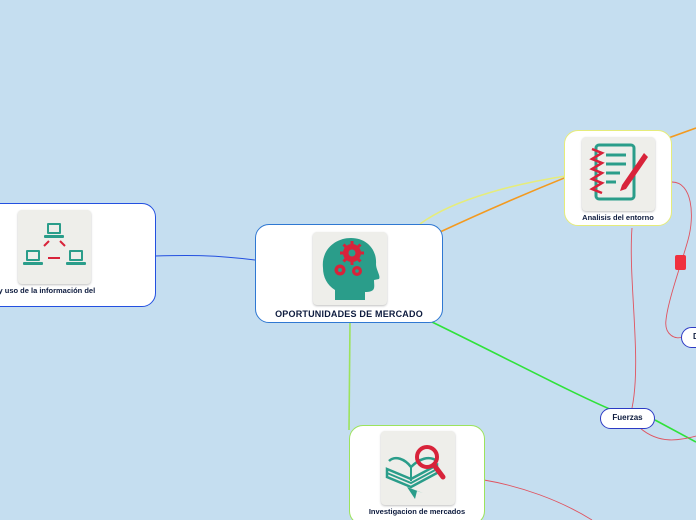 This screenshot has height=520, width=696. I want to click on notepad-pencil-icon, so click(618, 172).